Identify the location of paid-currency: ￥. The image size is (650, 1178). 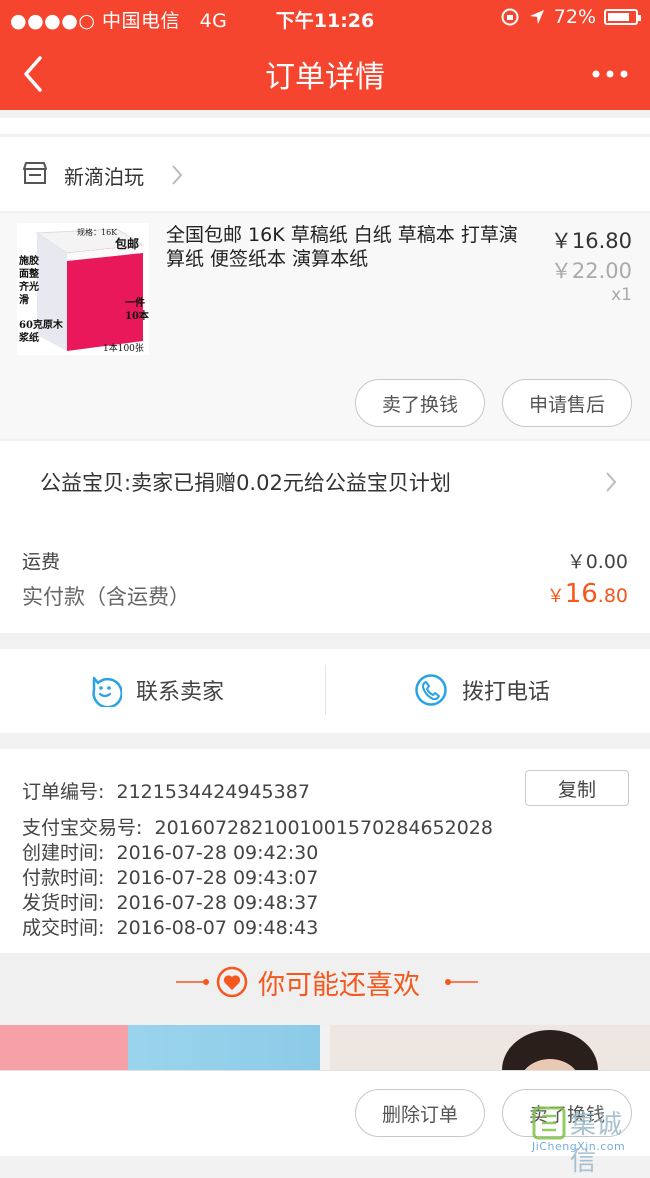
(555, 596).